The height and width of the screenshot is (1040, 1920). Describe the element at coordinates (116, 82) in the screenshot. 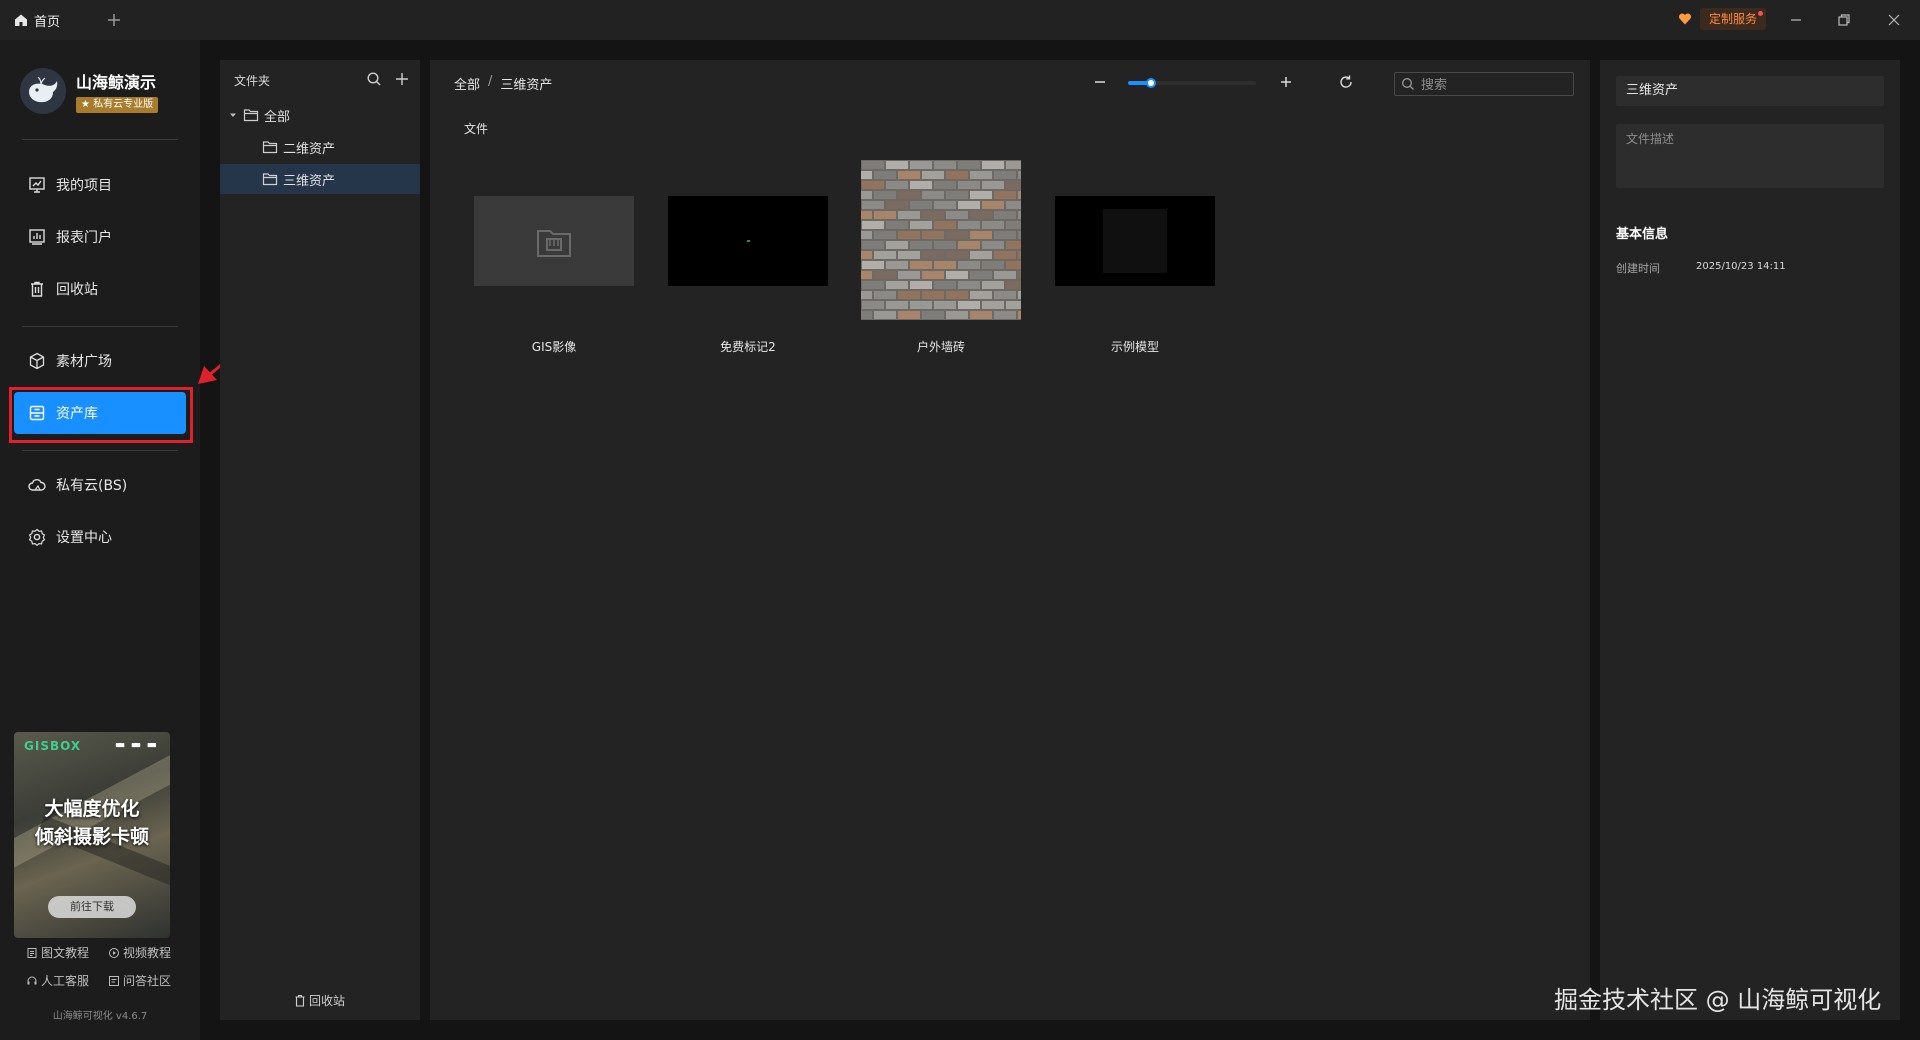

I see `brand-name: 山海鲸演示` at that location.